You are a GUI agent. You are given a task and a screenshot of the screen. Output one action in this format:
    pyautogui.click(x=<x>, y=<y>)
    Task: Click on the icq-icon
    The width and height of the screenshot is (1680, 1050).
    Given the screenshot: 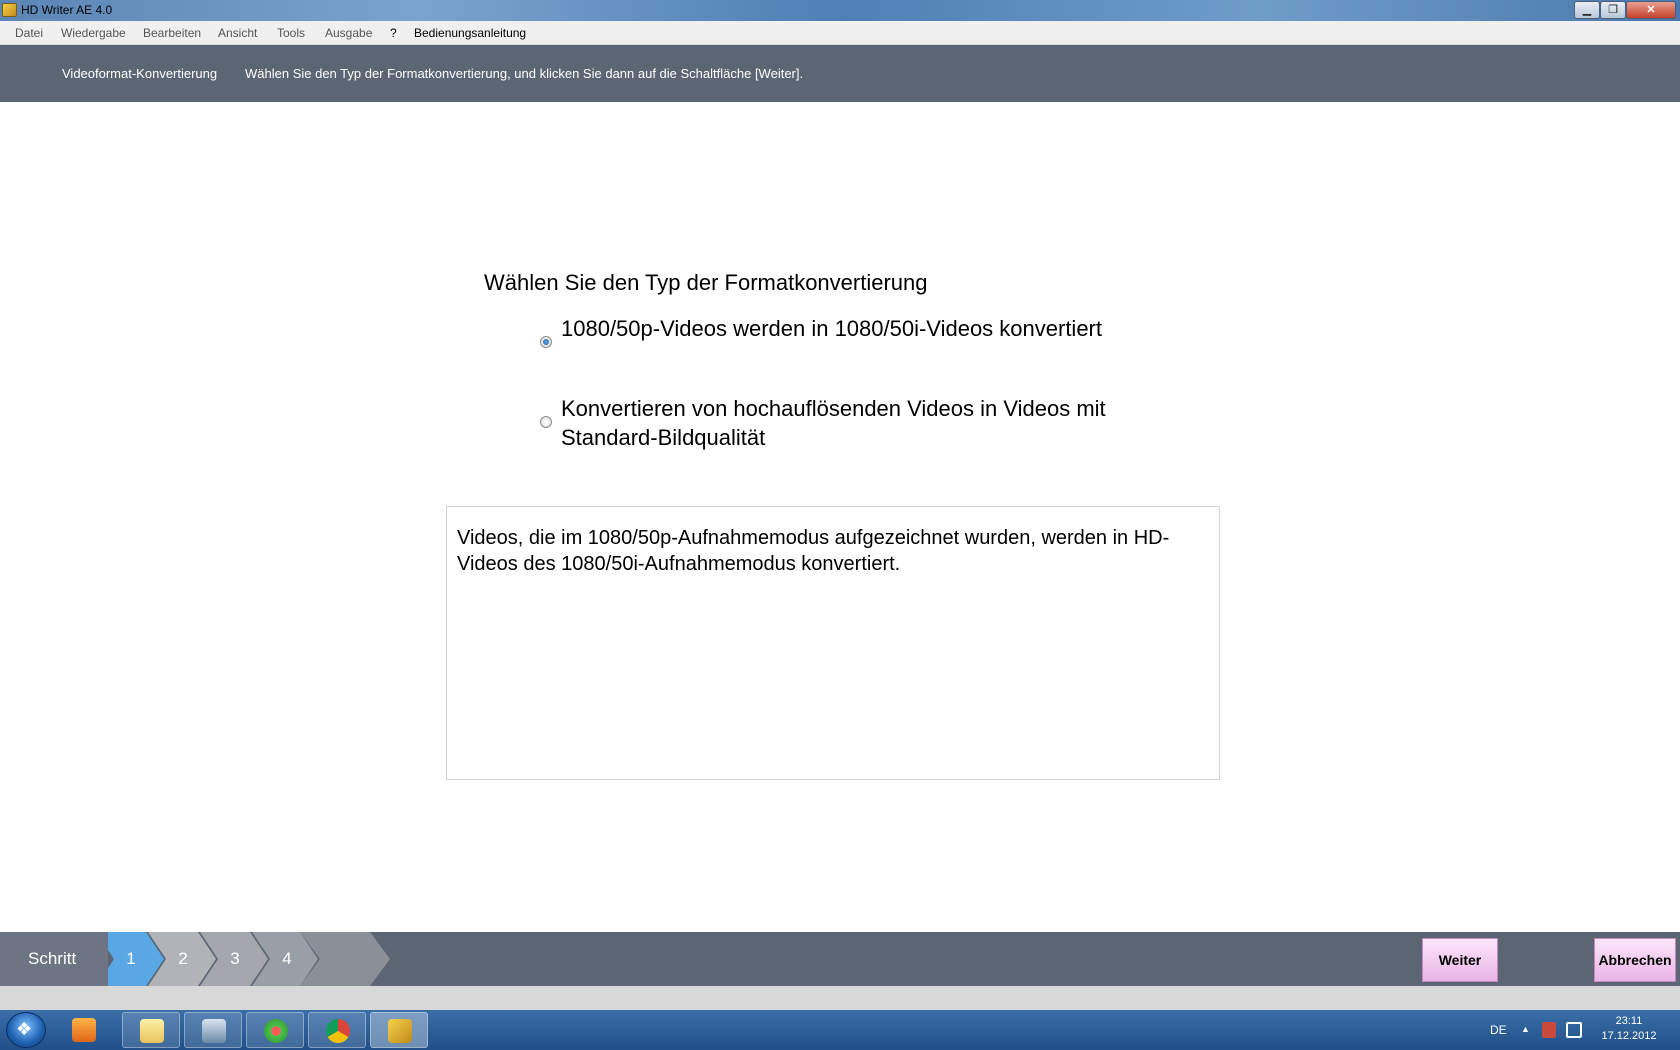 What is the action you would take?
    pyautogui.click(x=275, y=1030)
    